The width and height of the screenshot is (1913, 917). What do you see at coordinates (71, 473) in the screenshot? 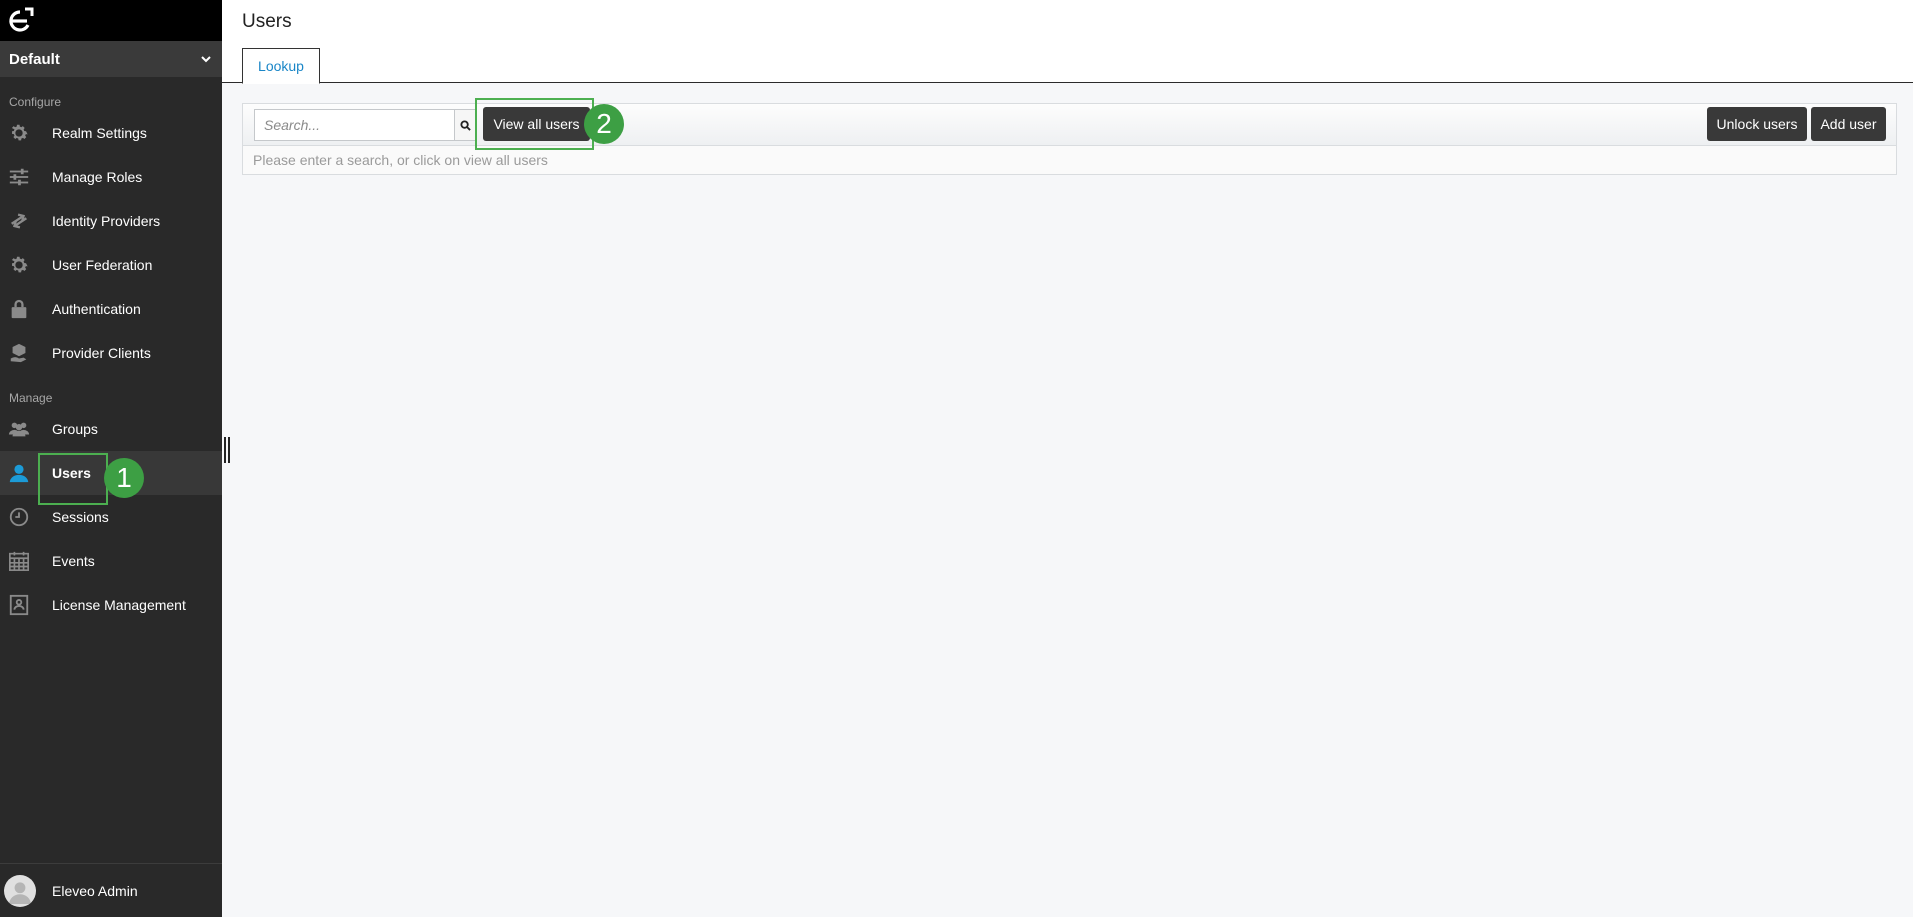
I see `sidebar-item-label: Users` at bounding box center [71, 473].